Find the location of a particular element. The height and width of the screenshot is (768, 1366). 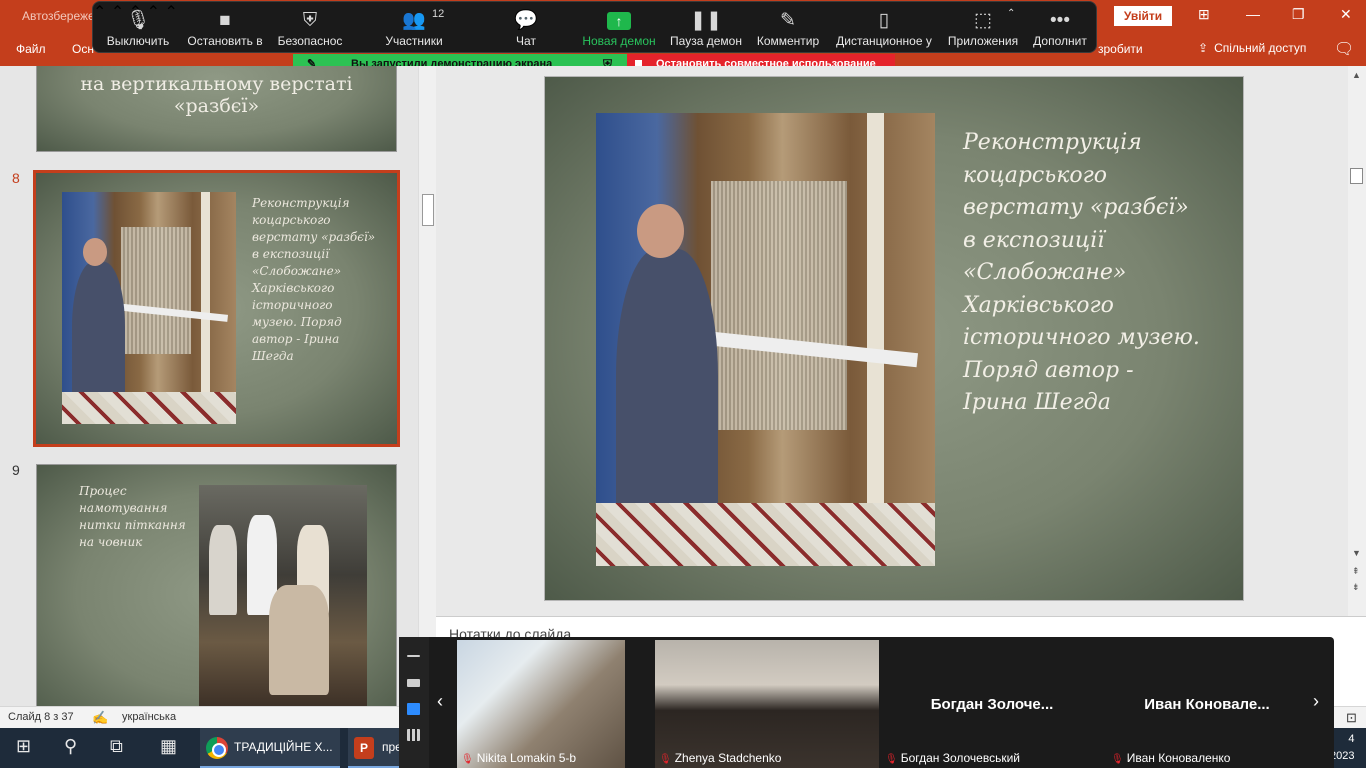

share-button: Спільний доступ is located at coordinates (1252, 48).